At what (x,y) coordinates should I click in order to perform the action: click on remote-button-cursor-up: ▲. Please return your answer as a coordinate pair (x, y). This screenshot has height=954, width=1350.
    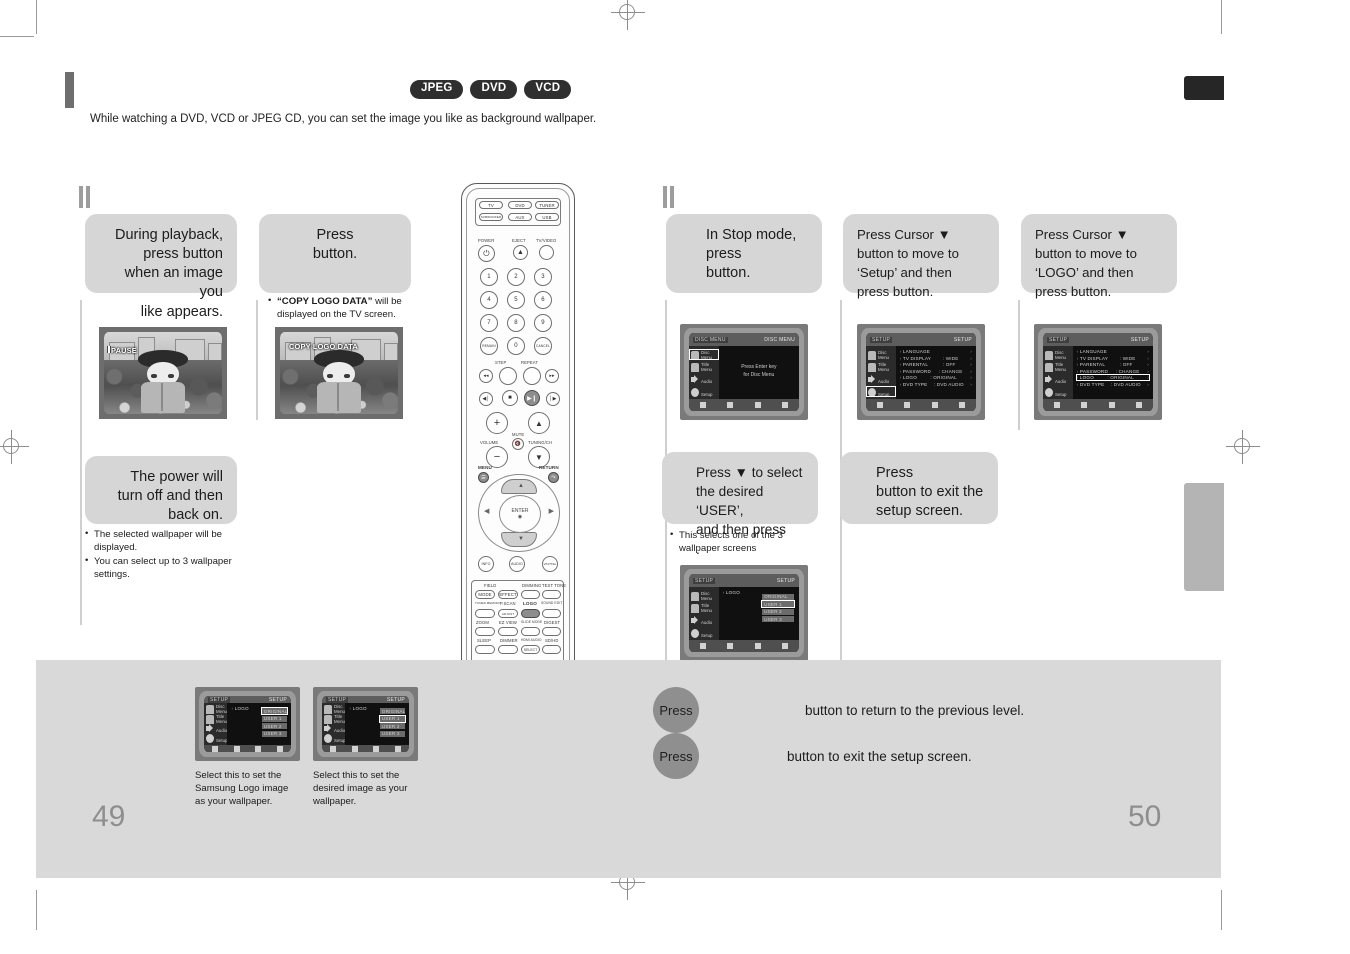
    Looking at the image, I should click on (519, 486).